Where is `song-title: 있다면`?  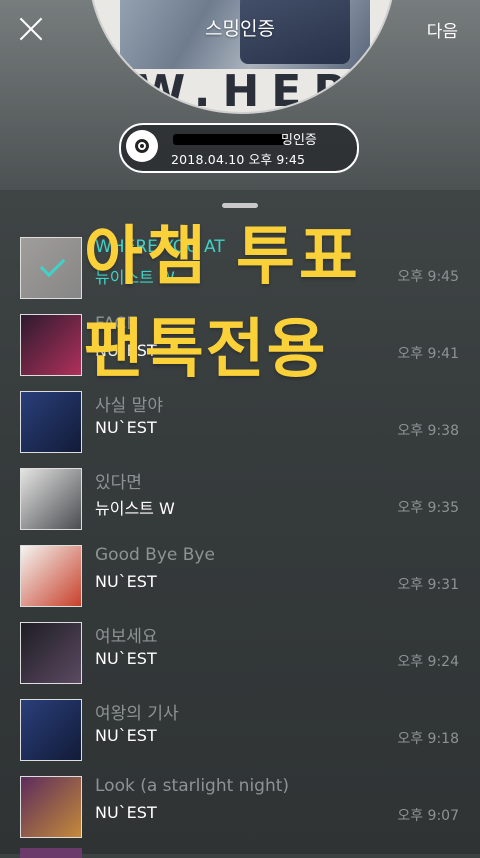
song-title: 있다면 is located at coordinates (118, 483).